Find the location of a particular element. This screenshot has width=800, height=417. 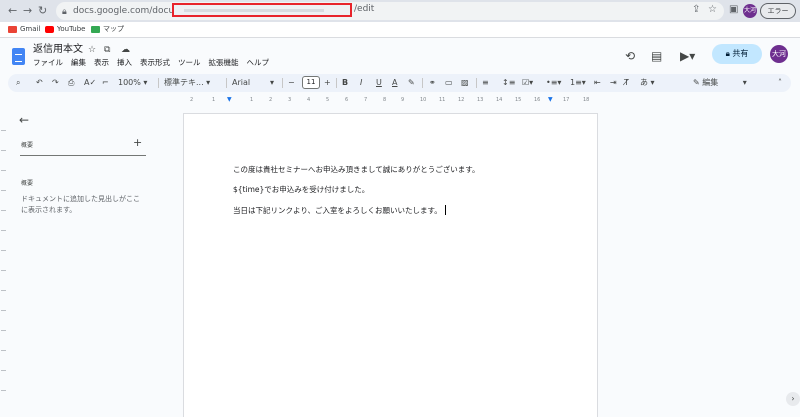

menu-bar: ファイル 編集 表示 挿入 表示形式 ツール 拡張機能 ヘルプ is located at coordinates (151, 63).